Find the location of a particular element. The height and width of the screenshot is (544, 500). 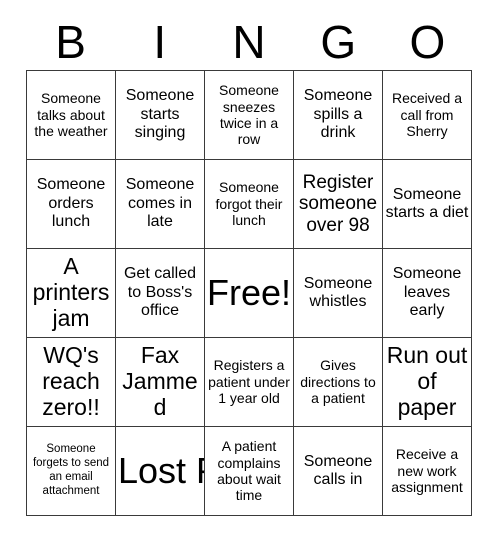

bingo-cell-r3c2: Get called to Boss's office is located at coordinates (160, 293).